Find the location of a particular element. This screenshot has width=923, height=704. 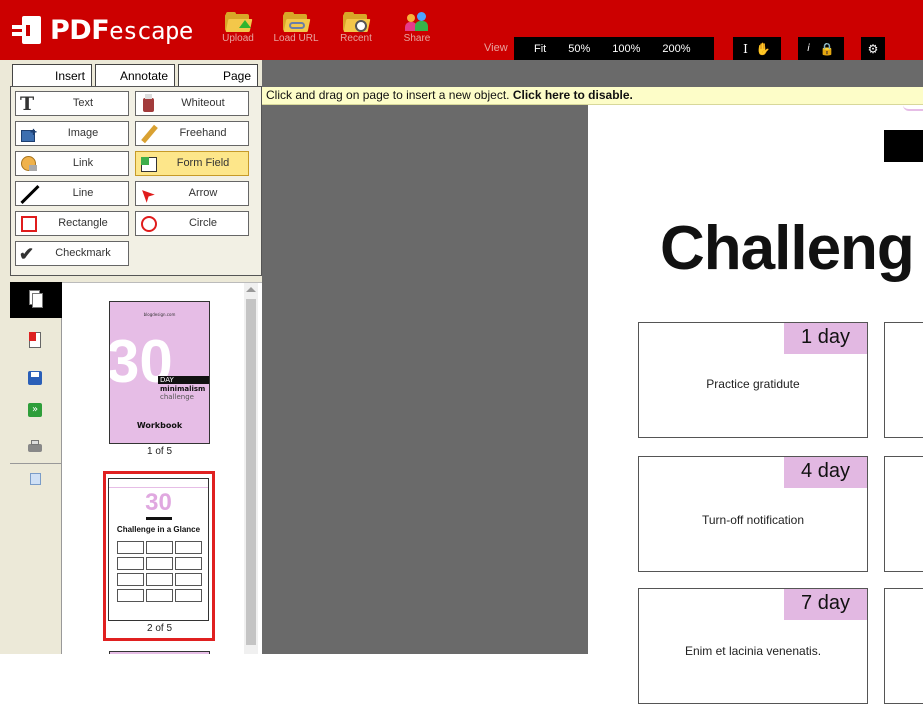

line-tool-button: Line is located at coordinates (72, 193).